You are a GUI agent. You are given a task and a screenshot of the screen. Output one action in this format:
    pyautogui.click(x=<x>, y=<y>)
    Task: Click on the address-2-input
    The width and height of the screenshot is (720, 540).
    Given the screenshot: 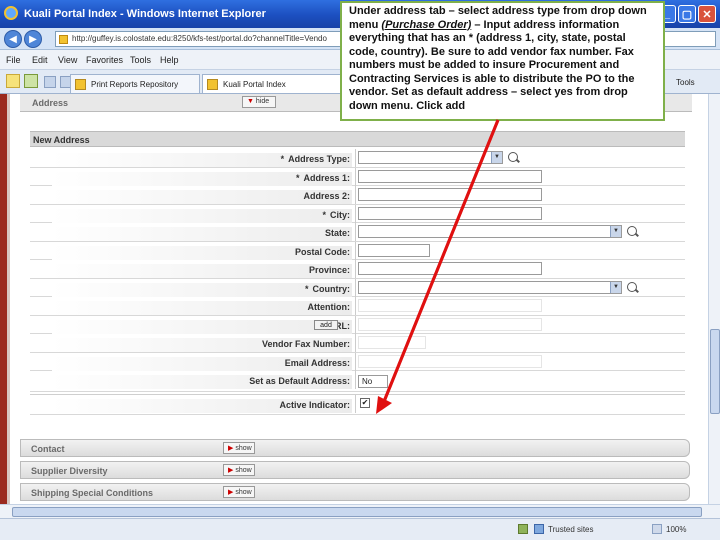 What is the action you would take?
    pyautogui.click(x=450, y=194)
    